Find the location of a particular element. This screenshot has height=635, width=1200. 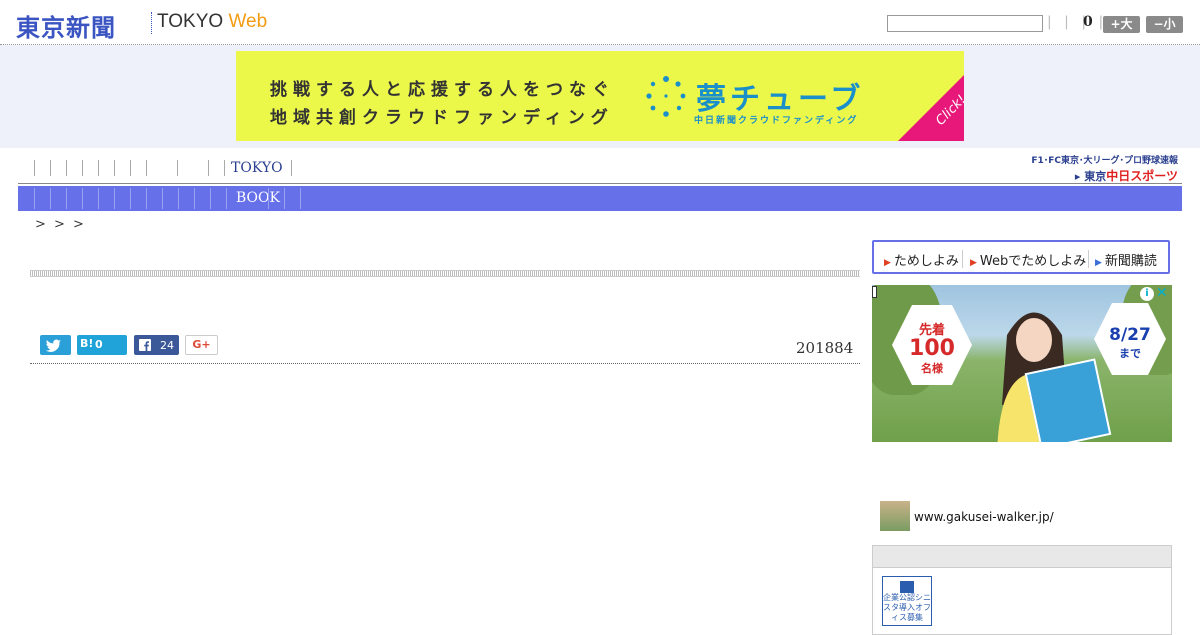

banner-brand-sub: 中日新聞クラウドファンディング is located at coordinates (776, 121).